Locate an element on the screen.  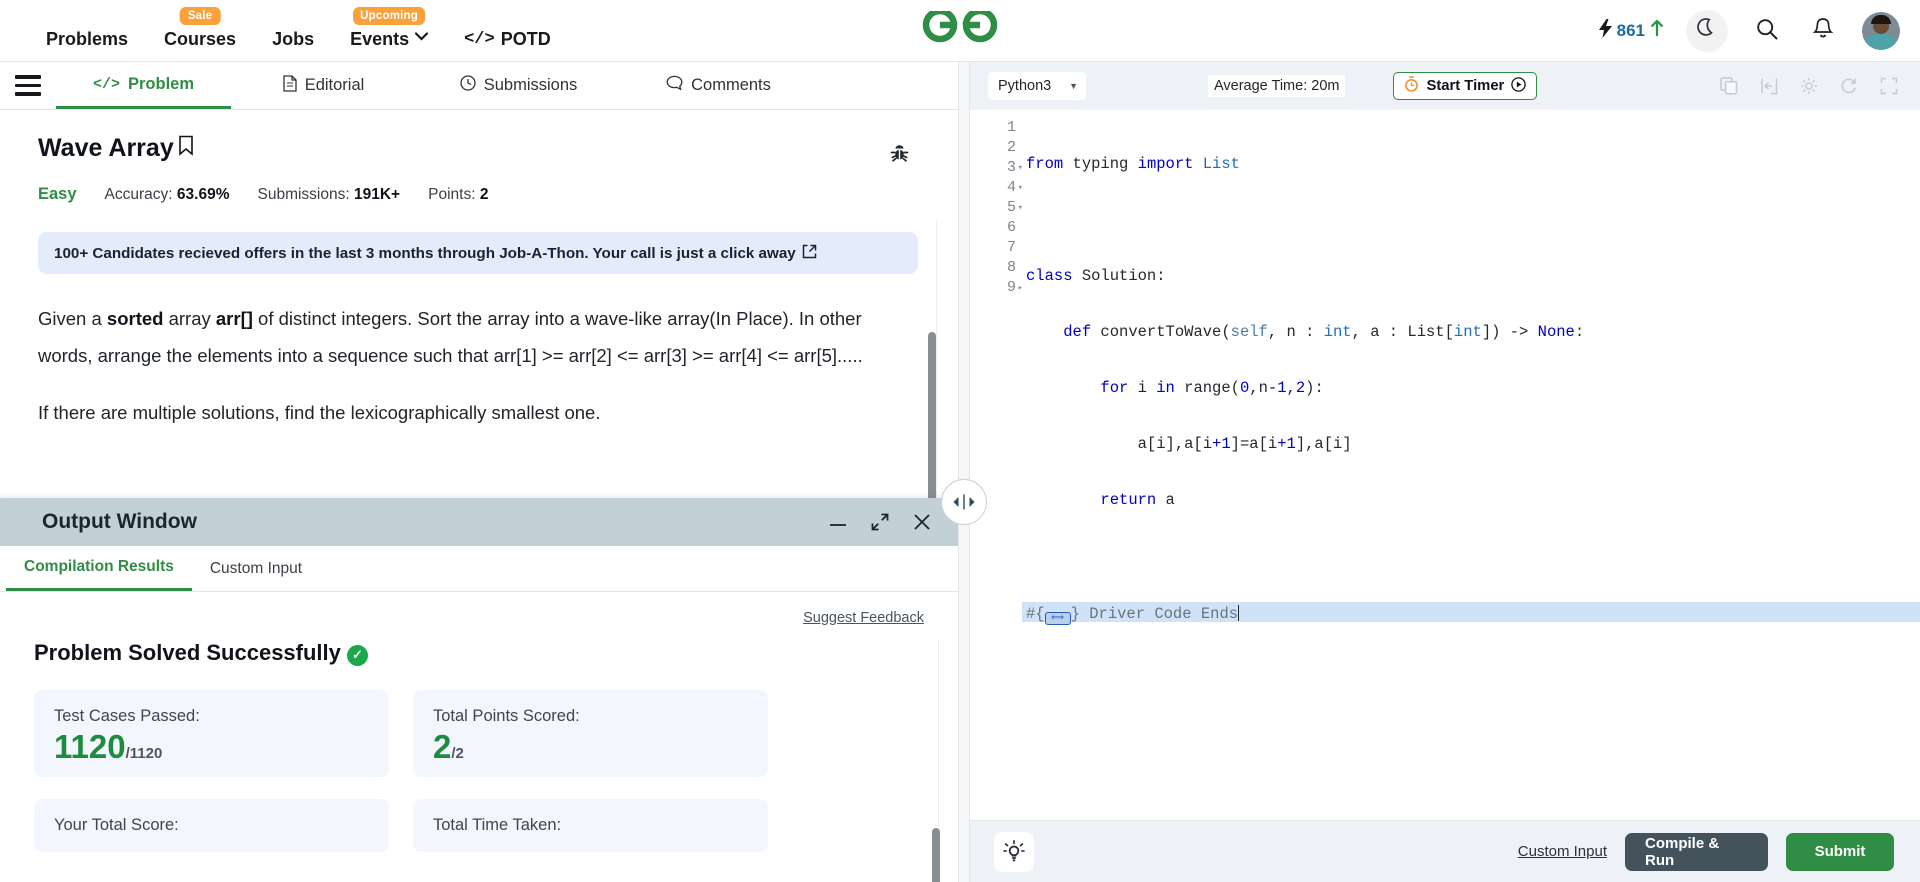
card-label: Total Time Taken: is located at coordinates (497, 825).